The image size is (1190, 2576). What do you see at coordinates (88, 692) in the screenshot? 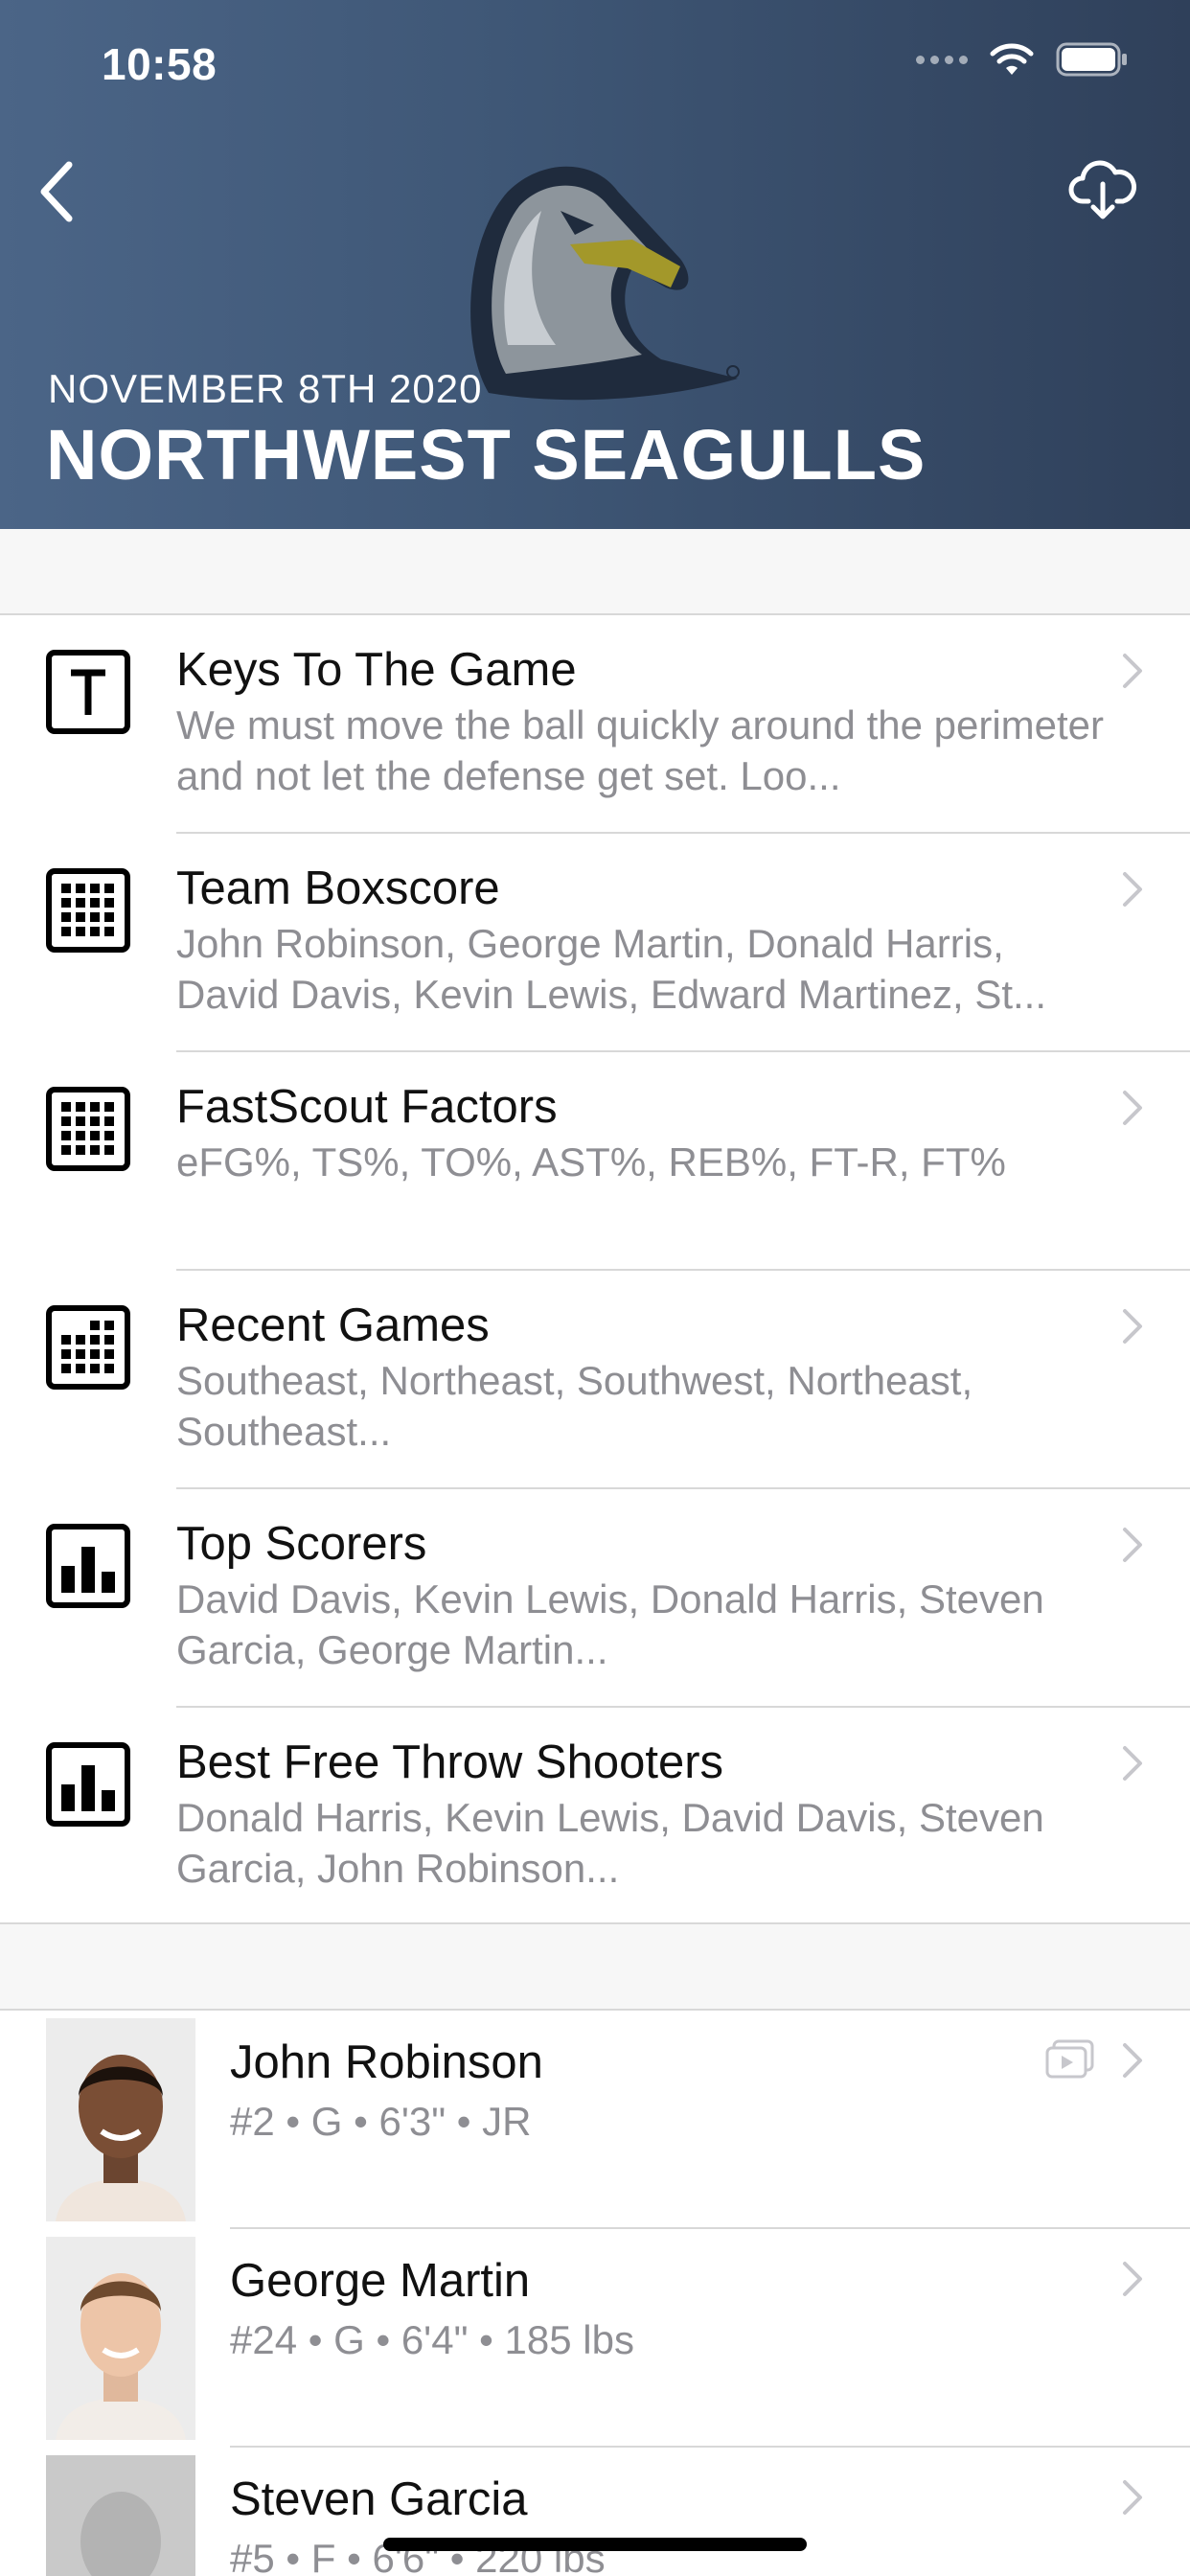
I see `text-t-icon` at bounding box center [88, 692].